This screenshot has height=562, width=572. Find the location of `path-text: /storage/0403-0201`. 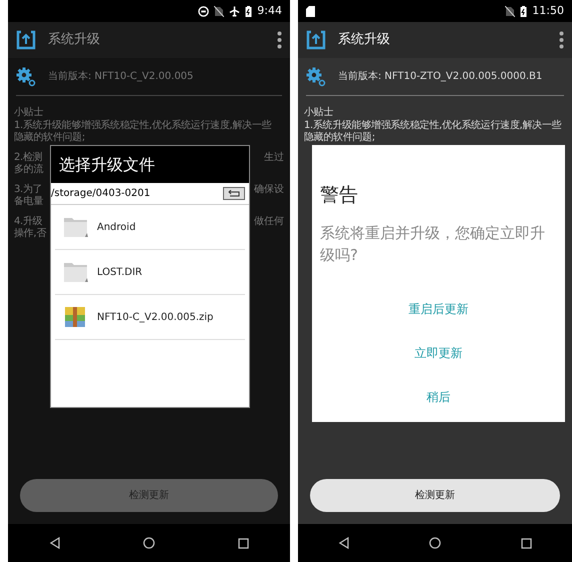

path-text: /storage/0403-0201 is located at coordinates (100, 194).